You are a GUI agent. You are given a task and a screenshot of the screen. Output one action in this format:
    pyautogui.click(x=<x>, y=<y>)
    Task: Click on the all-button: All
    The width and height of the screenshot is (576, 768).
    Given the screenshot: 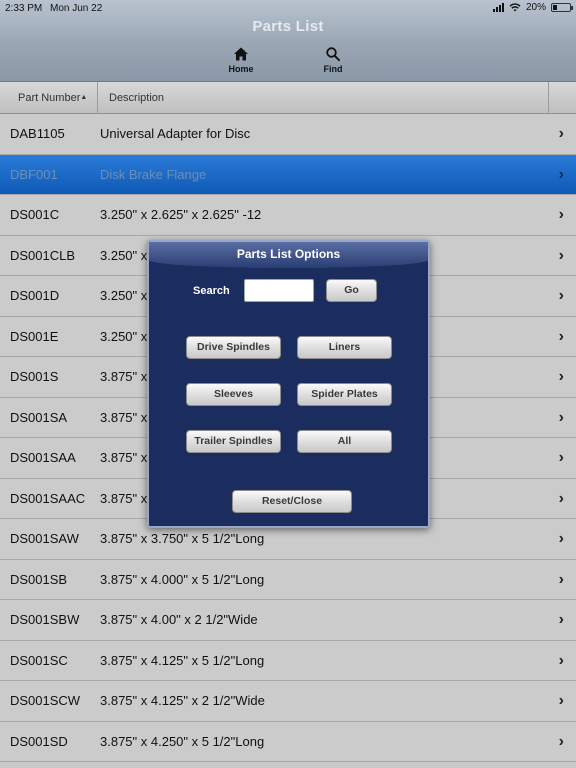 What is the action you would take?
    pyautogui.click(x=344, y=441)
    